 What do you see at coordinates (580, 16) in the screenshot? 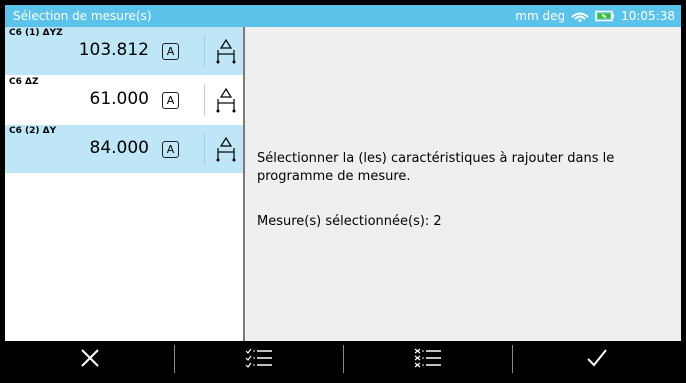
I see `wifi-icon` at bounding box center [580, 16].